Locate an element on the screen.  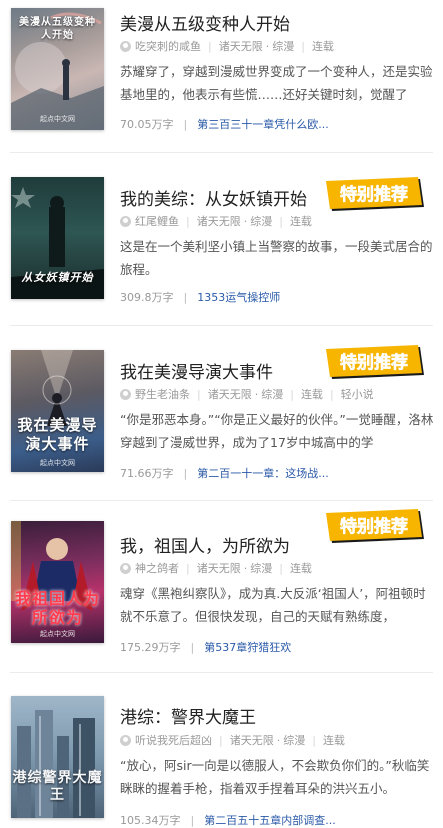
author-name: 神之鸽者 is located at coordinates (157, 568).